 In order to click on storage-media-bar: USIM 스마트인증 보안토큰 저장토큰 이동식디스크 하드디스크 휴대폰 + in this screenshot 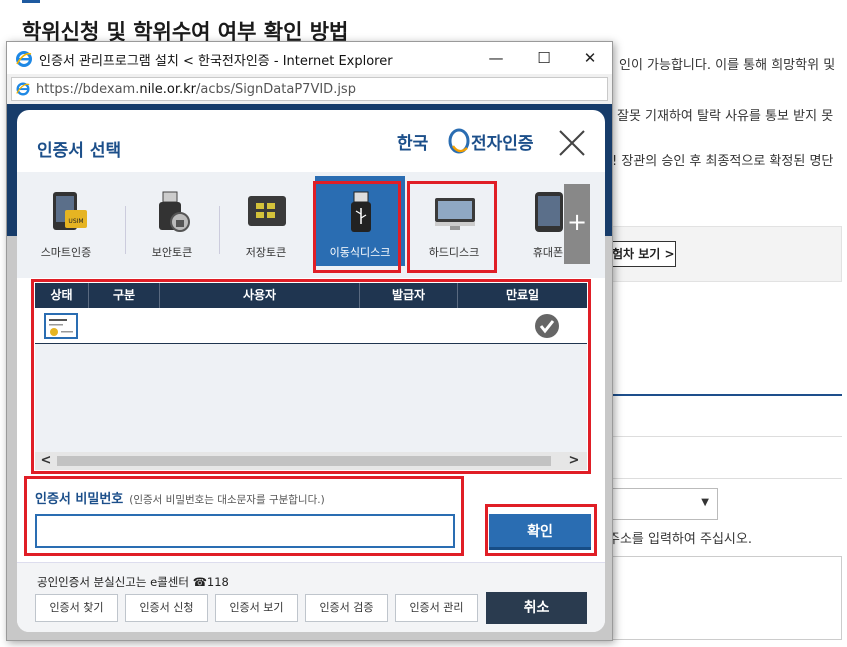, I will do `click(311, 225)`.